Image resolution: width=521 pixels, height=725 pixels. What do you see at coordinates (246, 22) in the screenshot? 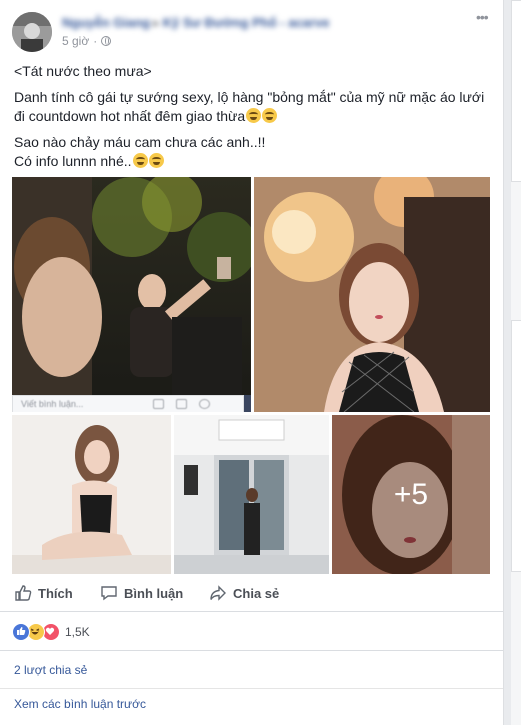
I see `group-link: Kỹ Sư Đường Phố - acarve` at bounding box center [246, 22].